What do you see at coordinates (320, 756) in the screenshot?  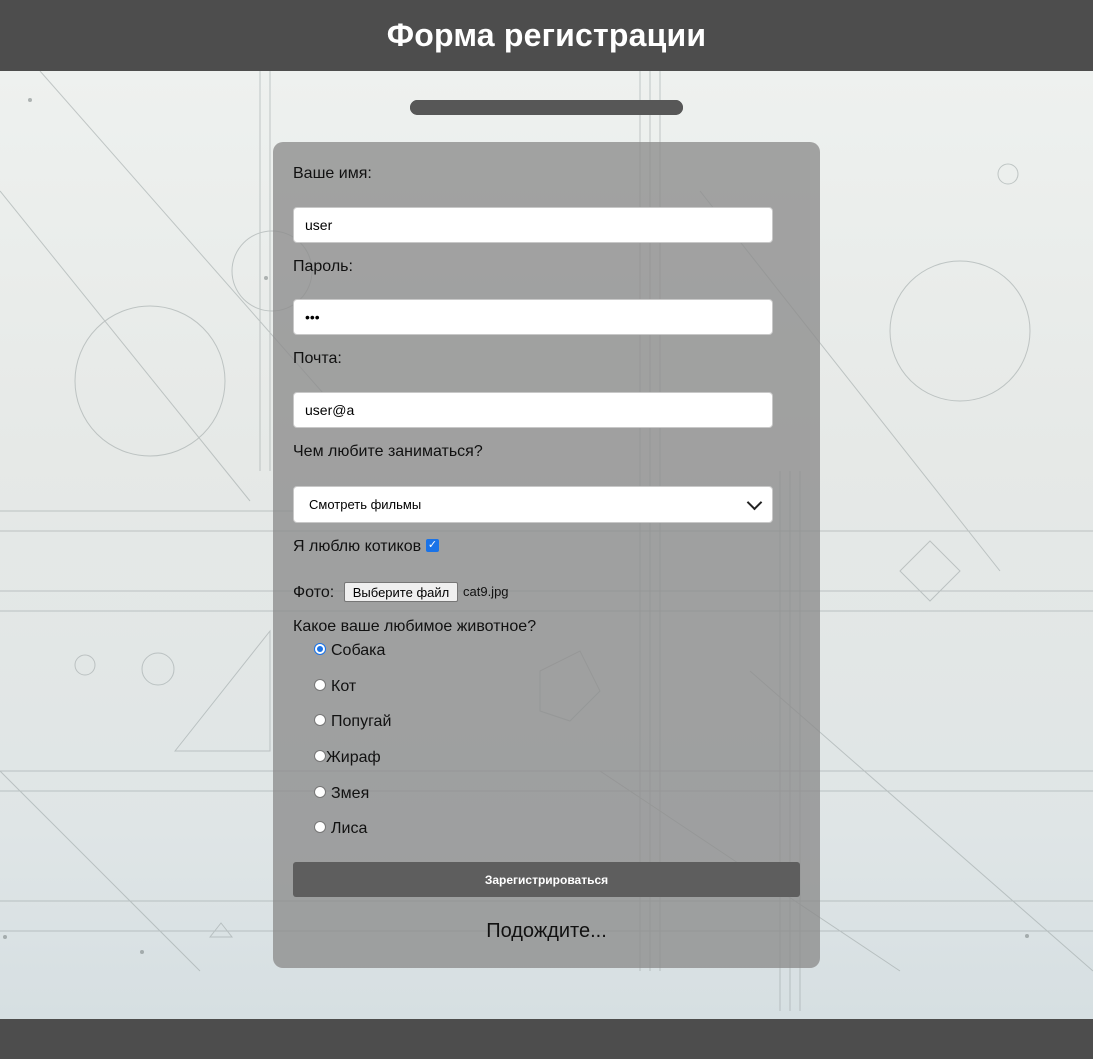 I see `radio-giraffe` at bounding box center [320, 756].